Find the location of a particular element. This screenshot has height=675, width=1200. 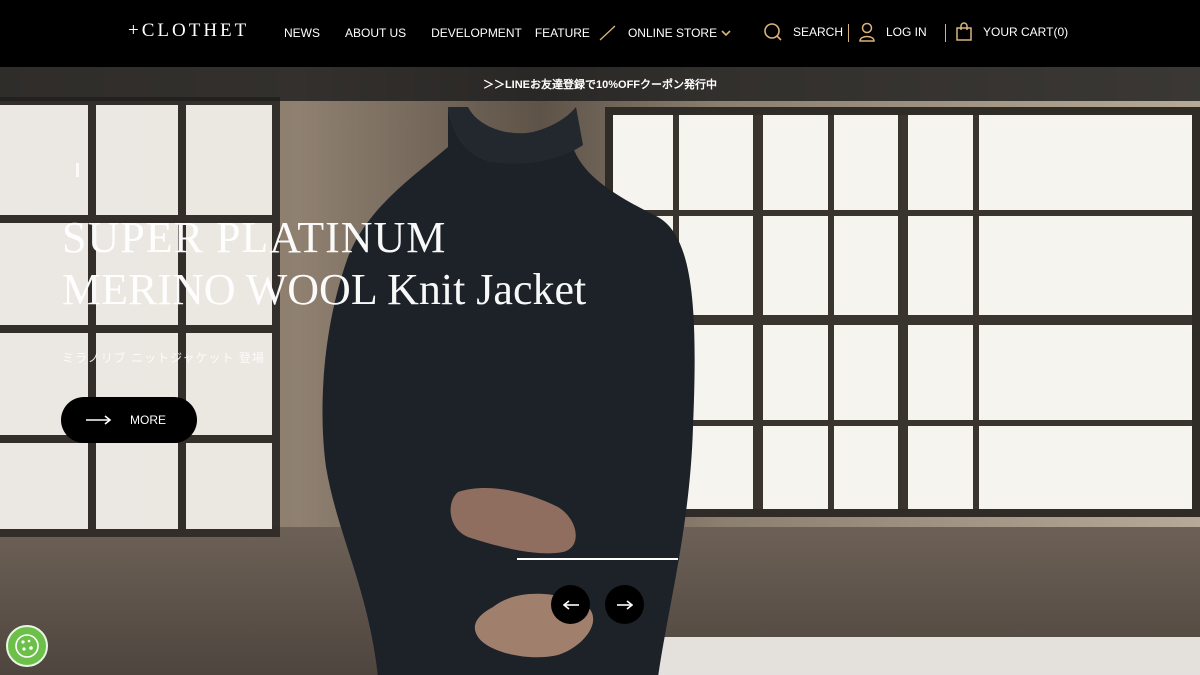

search-icon is located at coordinates (773, 32).